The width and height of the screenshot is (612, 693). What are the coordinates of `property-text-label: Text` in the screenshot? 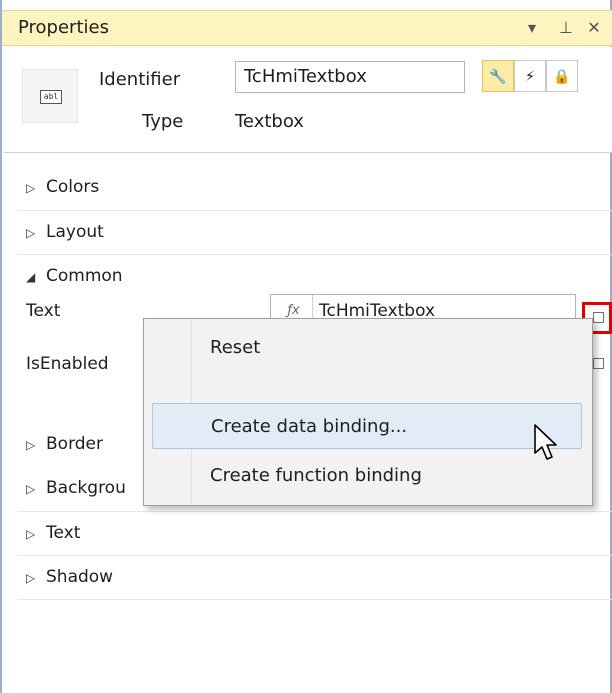 It's located at (43, 311).